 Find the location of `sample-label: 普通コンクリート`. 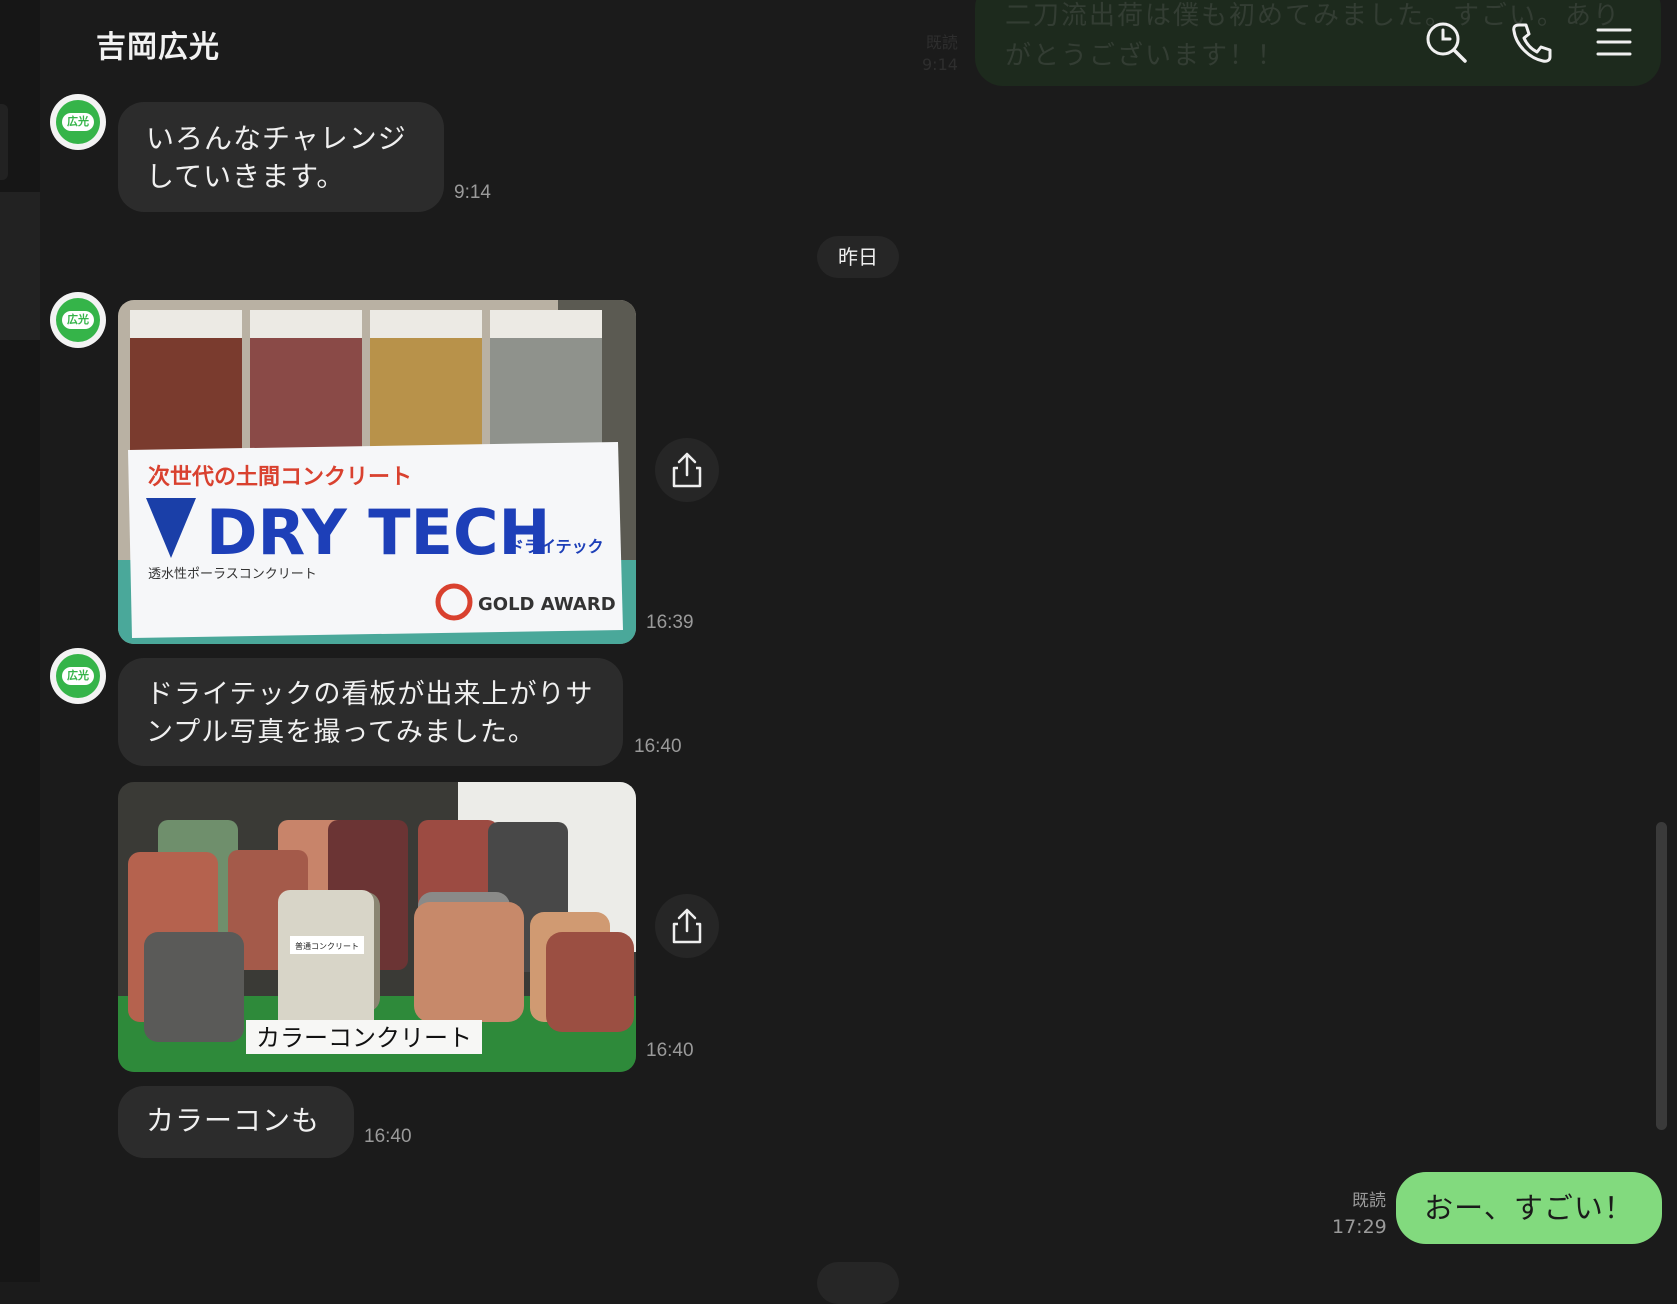

sample-label: 普通コンクリート is located at coordinates (327, 946).